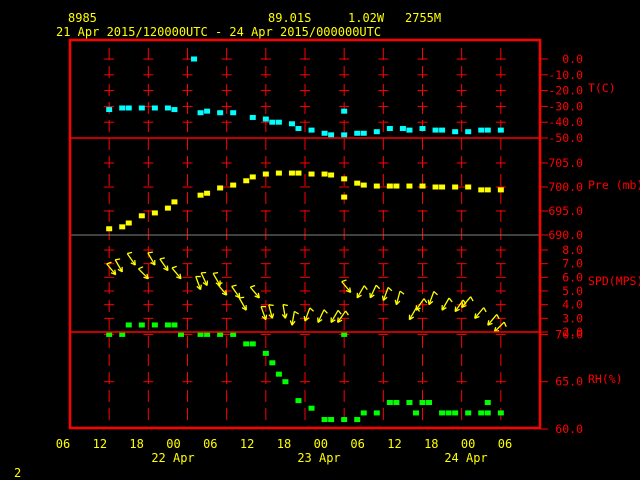 The image size is (640, 480). I want to click on y-tick-label: 690.0, so click(565, 235).